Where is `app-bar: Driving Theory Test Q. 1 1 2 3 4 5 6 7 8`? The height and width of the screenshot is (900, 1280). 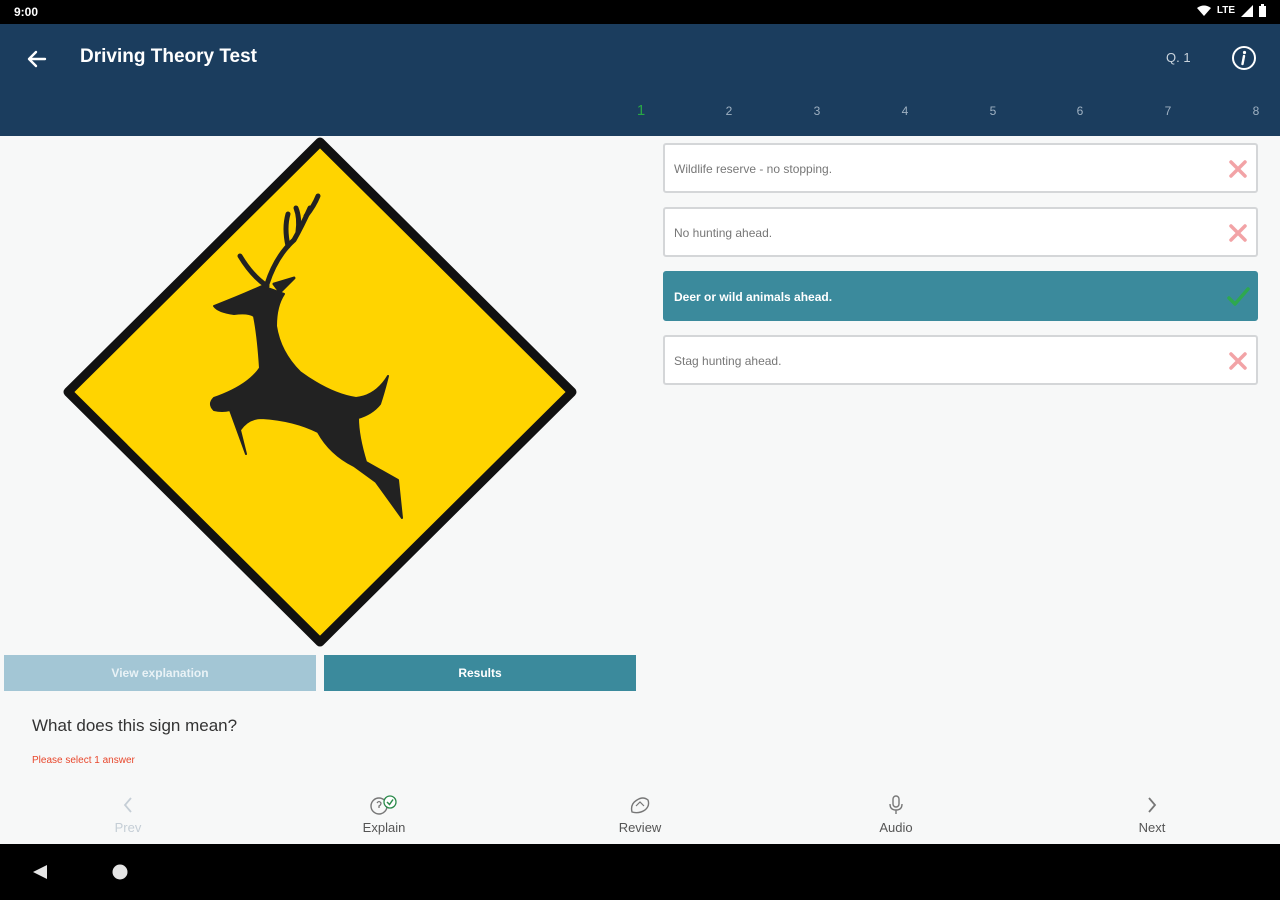
app-bar: Driving Theory Test Q. 1 1 2 3 4 5 6 7 8 is located at coordinates (640, 80).